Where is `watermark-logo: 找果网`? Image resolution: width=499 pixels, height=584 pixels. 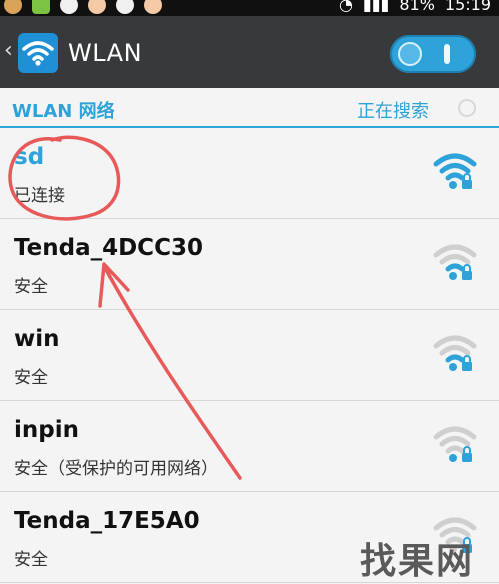
watermark-logo: 找果网 is located at coordinates (417, 561).